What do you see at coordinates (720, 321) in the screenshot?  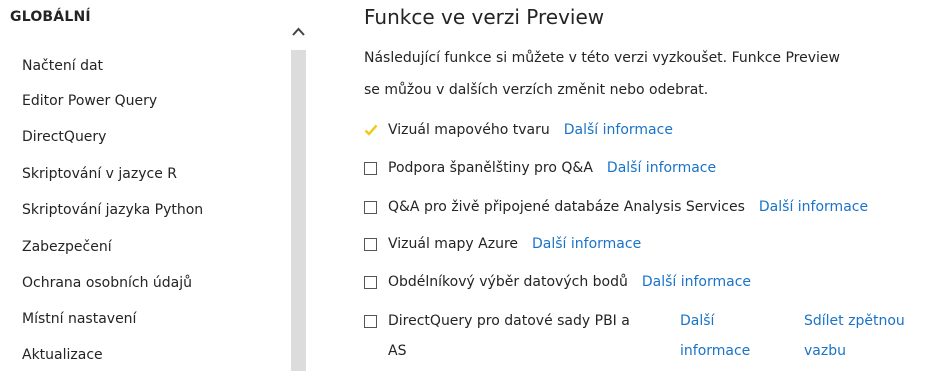 I see `learn-more-link-line-1: Další` at bounding box center [720, 321].